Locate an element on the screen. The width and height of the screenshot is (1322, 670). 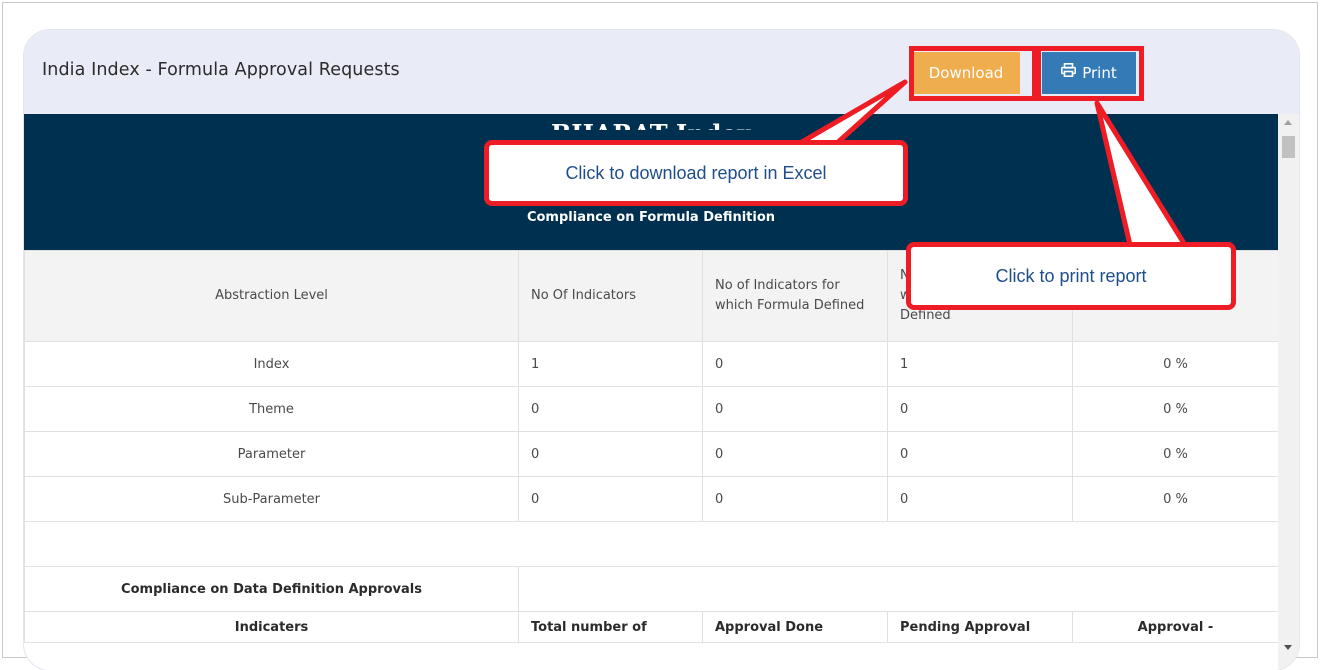
download-button: Download is located at coordinates (966, 73).